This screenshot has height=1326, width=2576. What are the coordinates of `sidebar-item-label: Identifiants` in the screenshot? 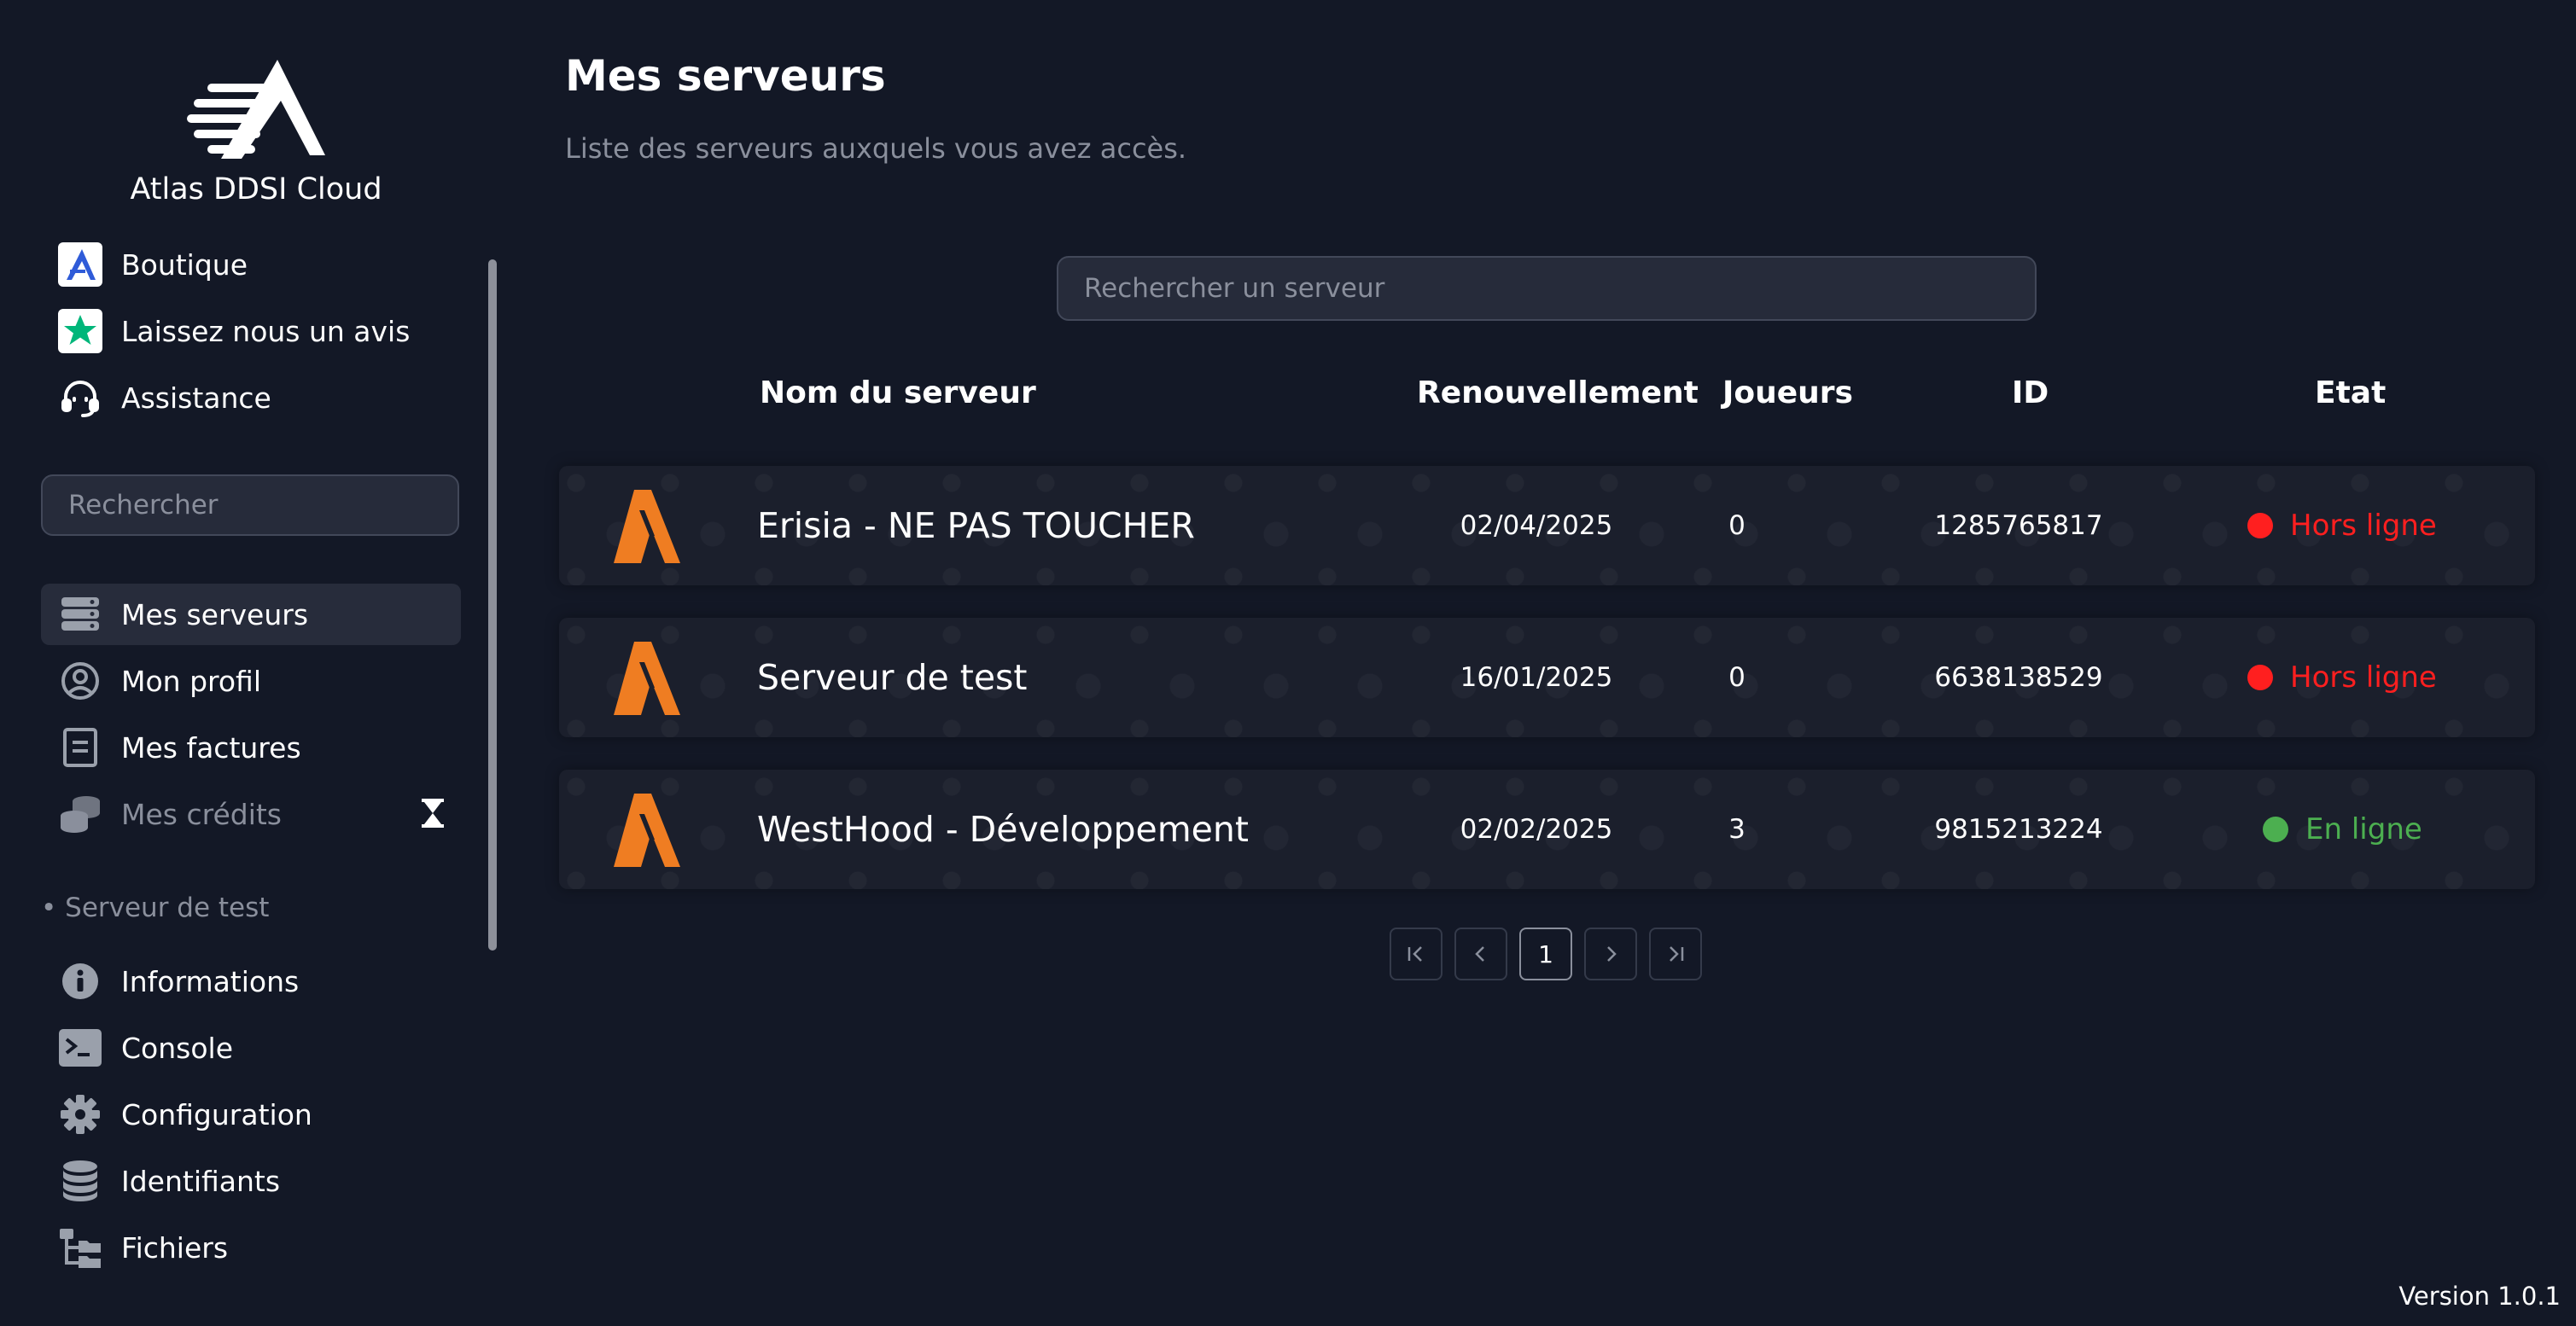 It's located at (201, 1181).